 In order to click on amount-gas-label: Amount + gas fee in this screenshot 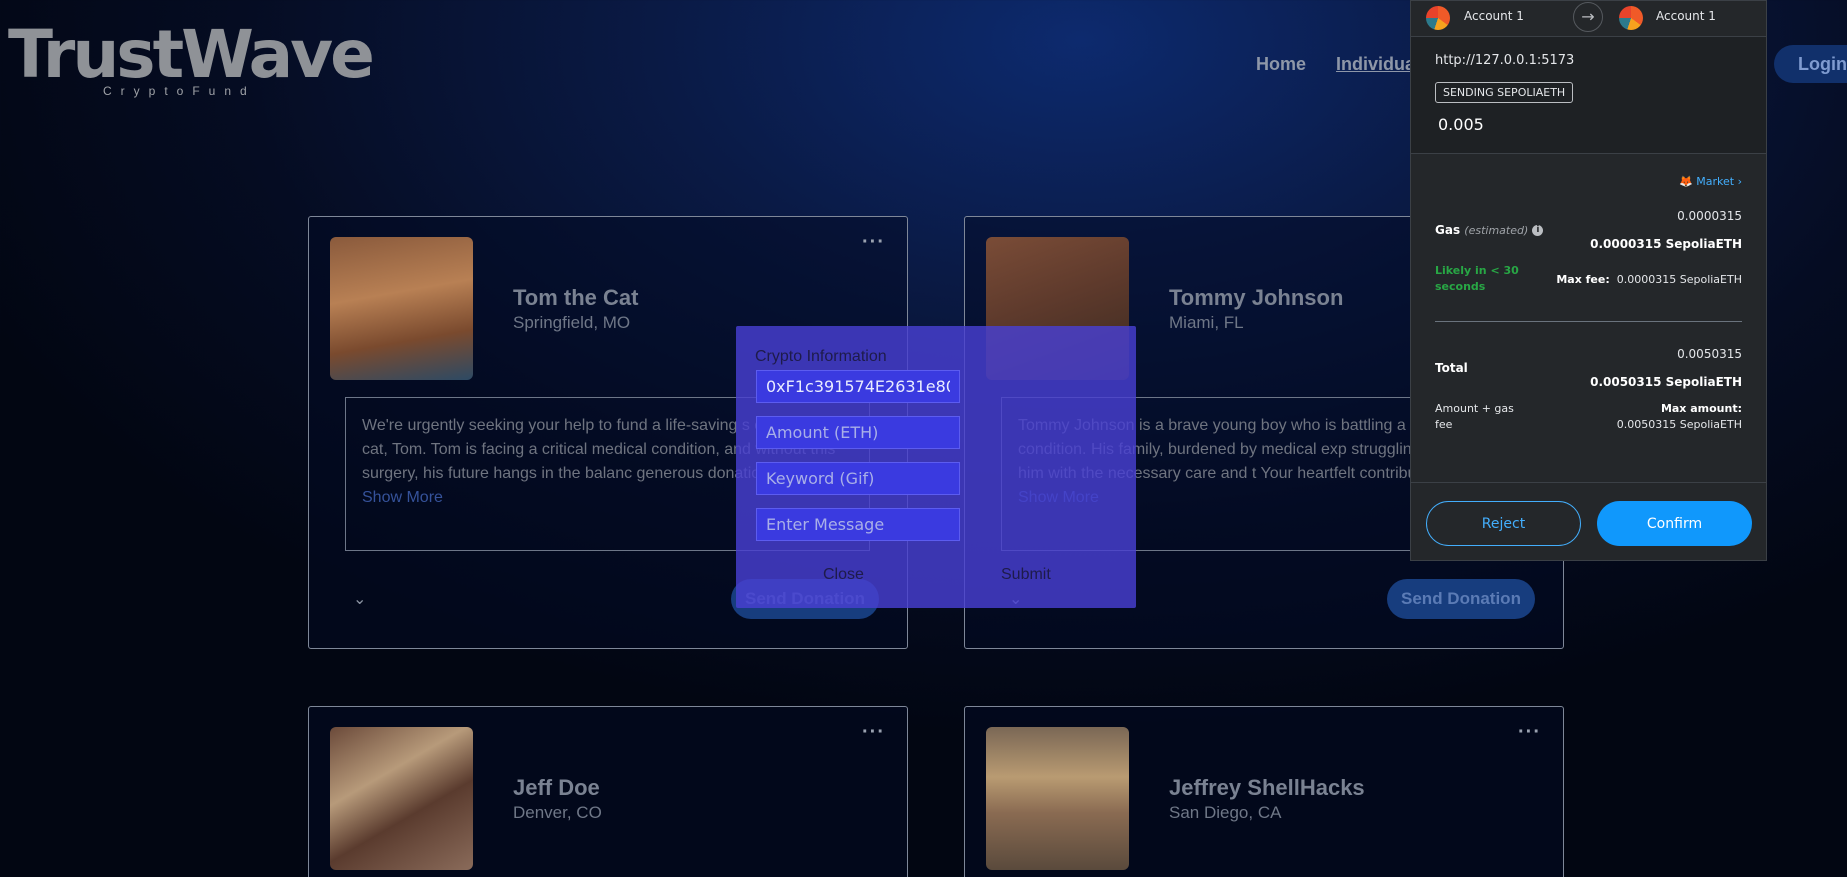, I will do `click(1474, 416)`.